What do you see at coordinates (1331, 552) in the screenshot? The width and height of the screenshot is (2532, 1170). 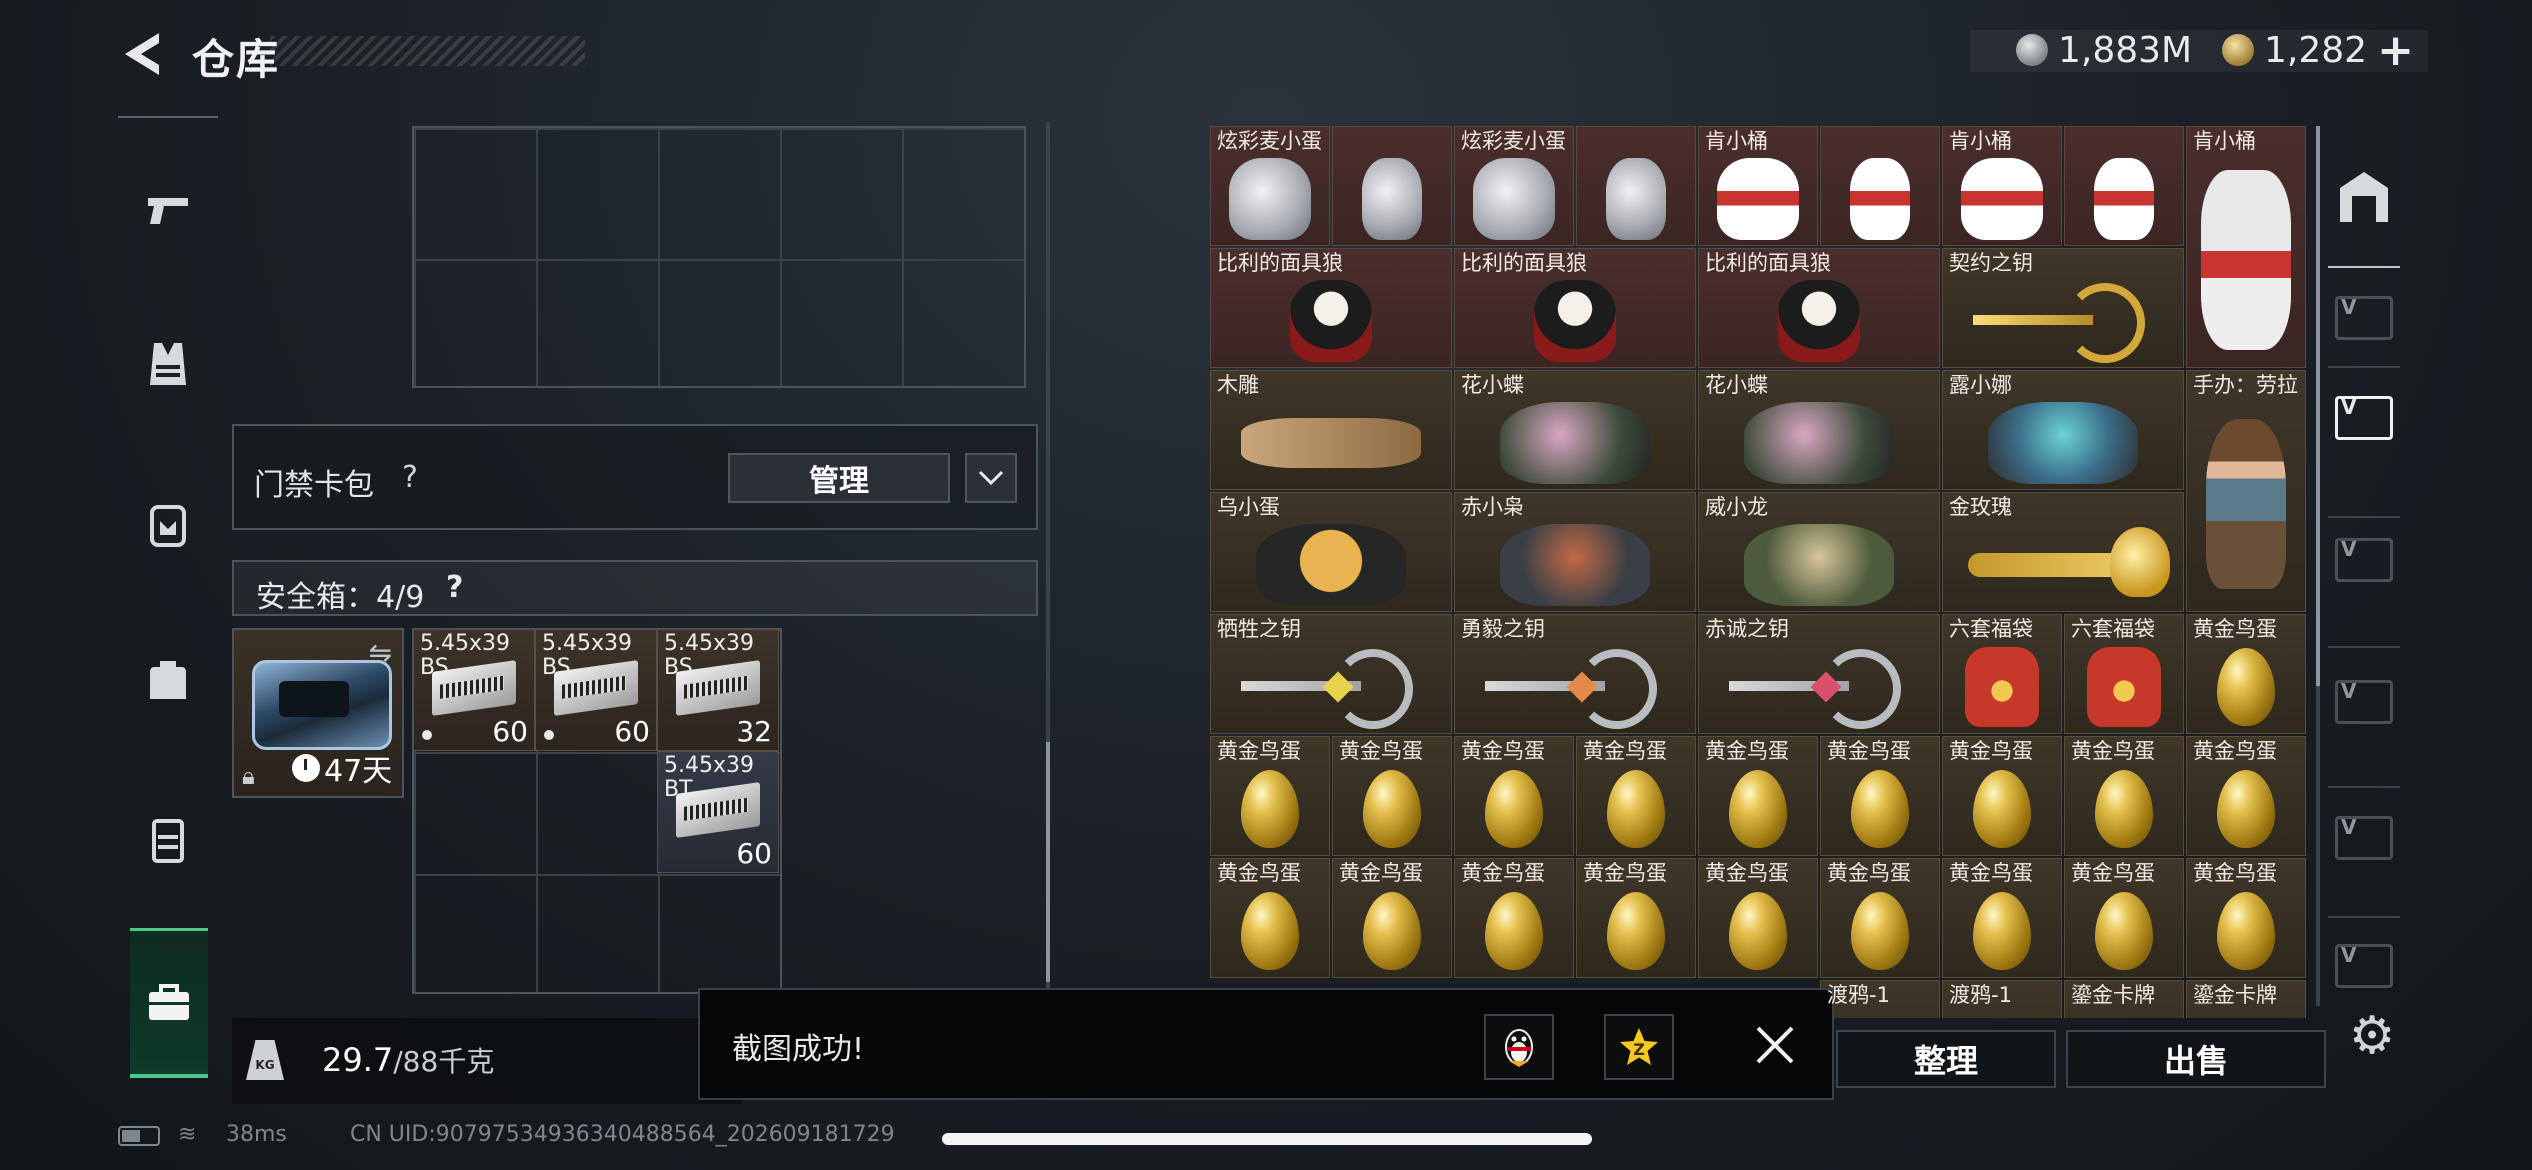 I see `stash-item: 乌小蛋` at bounding box center [1331, 552].